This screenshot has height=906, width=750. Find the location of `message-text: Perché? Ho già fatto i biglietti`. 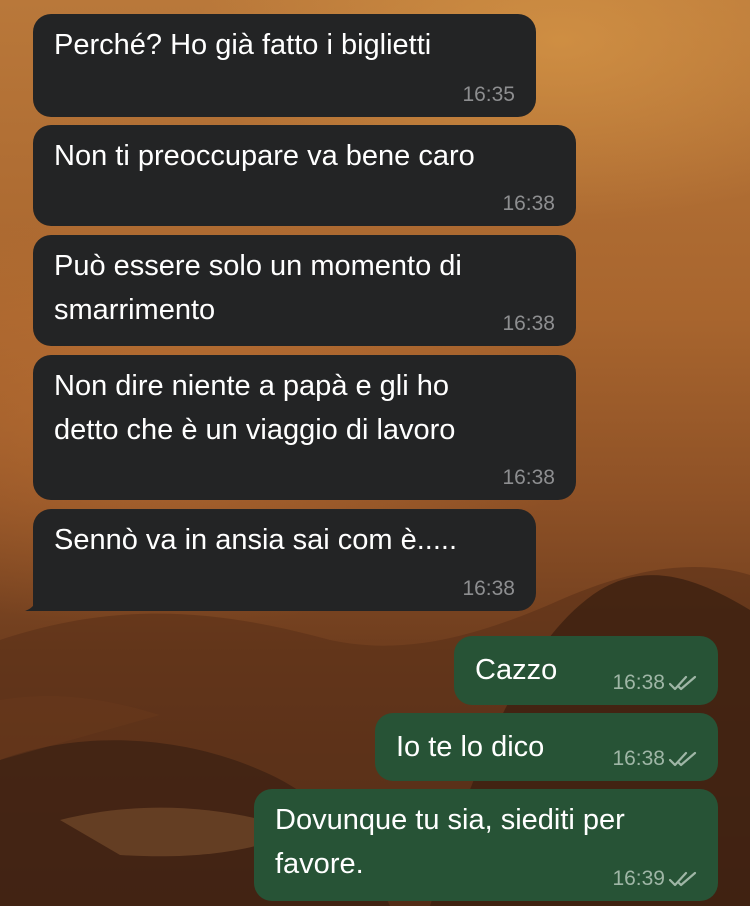

message-text: Perché? Ho già fatto i biglietti is located at coordinates (243, 45).